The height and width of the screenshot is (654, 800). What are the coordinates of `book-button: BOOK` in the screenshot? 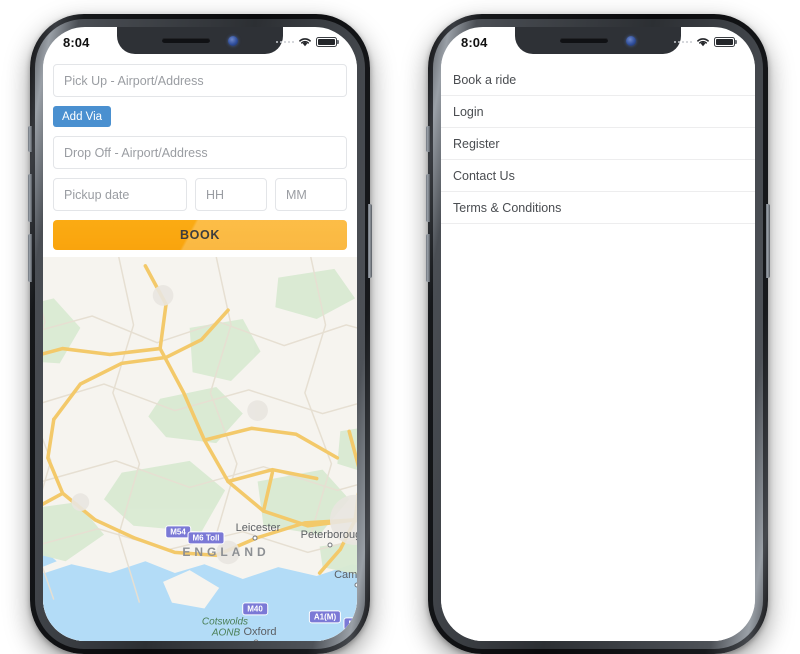 It's located at (200, 235).